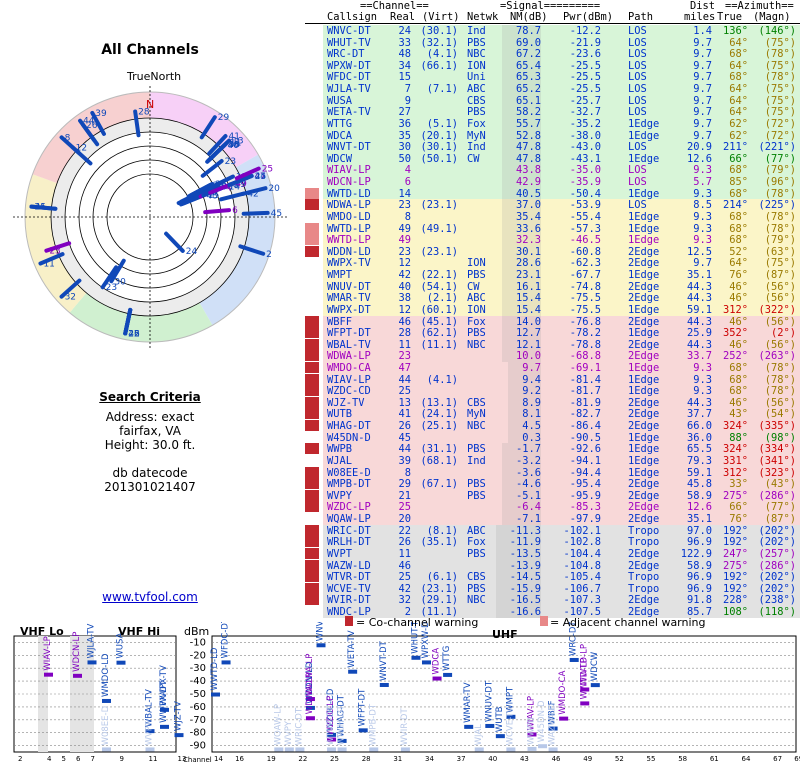 This screenshot has height=772, width=800. Describe the element at coordinates (702, 263) in the screenshot. I see `cell-dist: 9.7` at that location.